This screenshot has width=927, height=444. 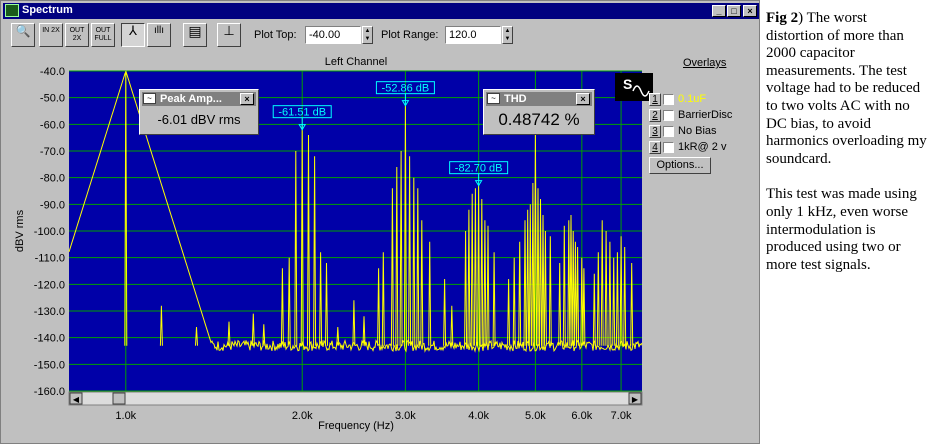 I want to click on legend-toggle-icon: S, so click(x=634, y=87).